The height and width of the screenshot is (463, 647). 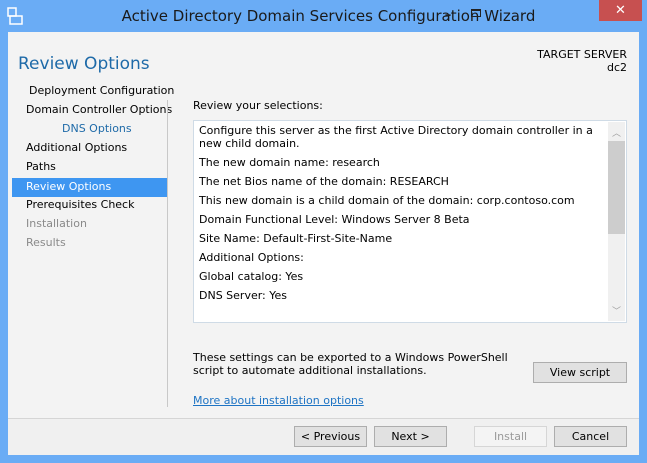 I want to click on more-installation-options-link: More about installation options, so click(x=278, y=400).